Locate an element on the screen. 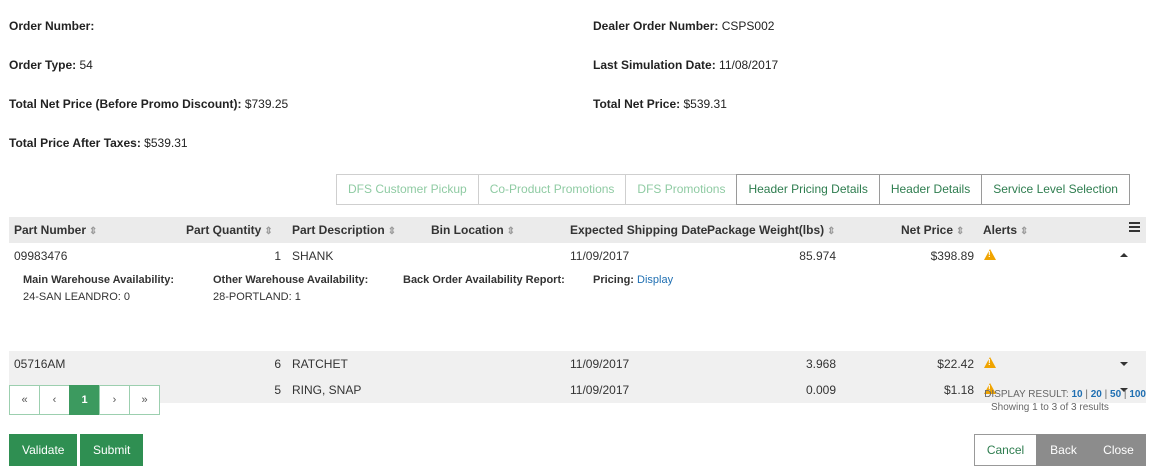 The width and height of the screenshot is (1156, 476). net-price-cell: $22.42 is located at coordinates (955, 364).